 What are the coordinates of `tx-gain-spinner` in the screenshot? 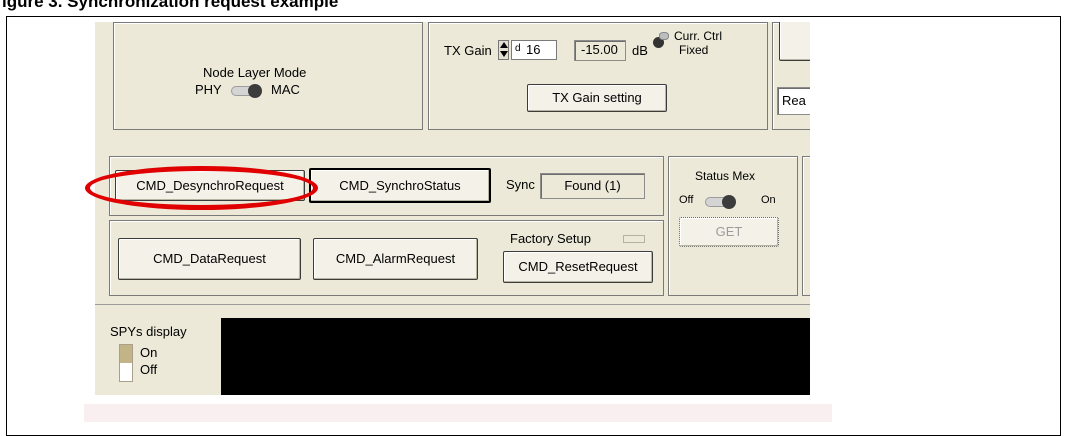 It's located at (503, 50).